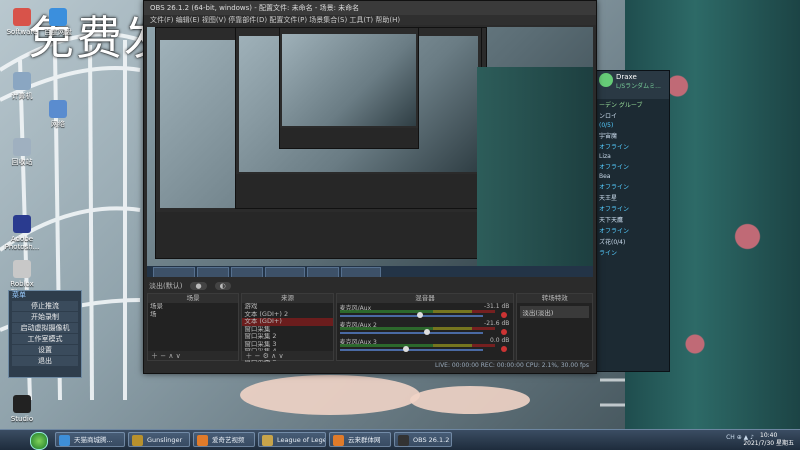 The height and width of the screenshot is (450, 800). What do you see at coordinates (287, 345) in the screenshot?
I see `source-item: 窗口采集 3` at bounding box center [287, 345].